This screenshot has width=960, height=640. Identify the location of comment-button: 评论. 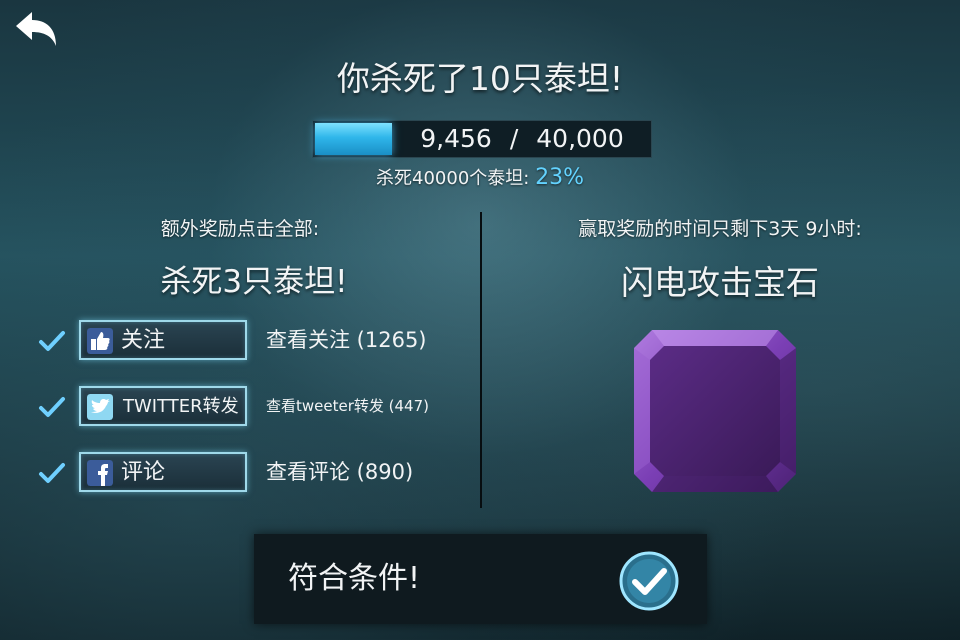
(163, 472).